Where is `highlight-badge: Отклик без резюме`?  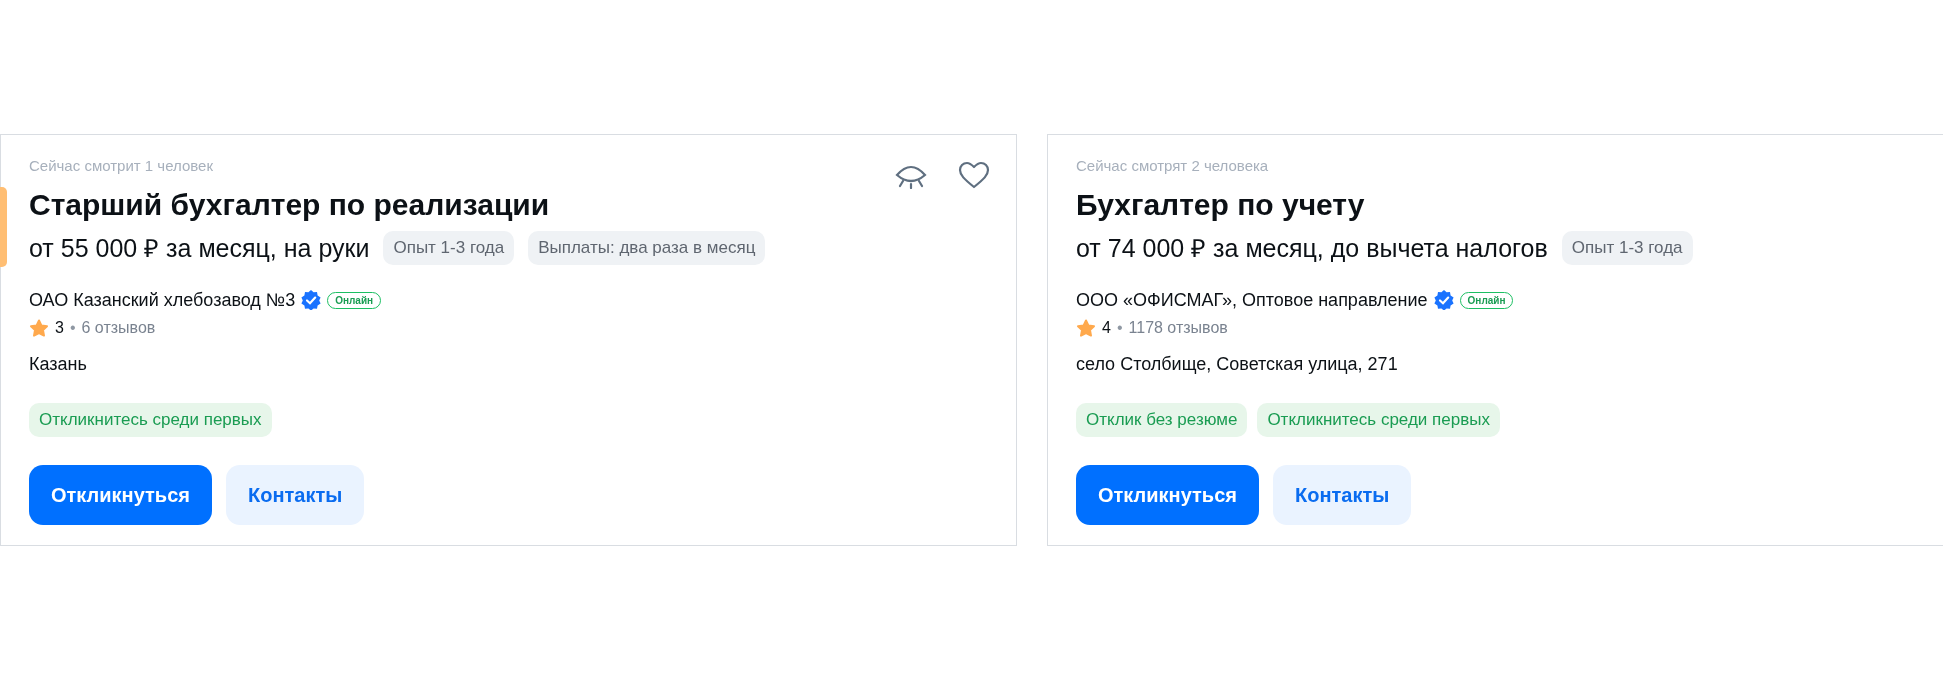 highlight-badge: Отклик без резюме is located at coordinates (1162, 420).